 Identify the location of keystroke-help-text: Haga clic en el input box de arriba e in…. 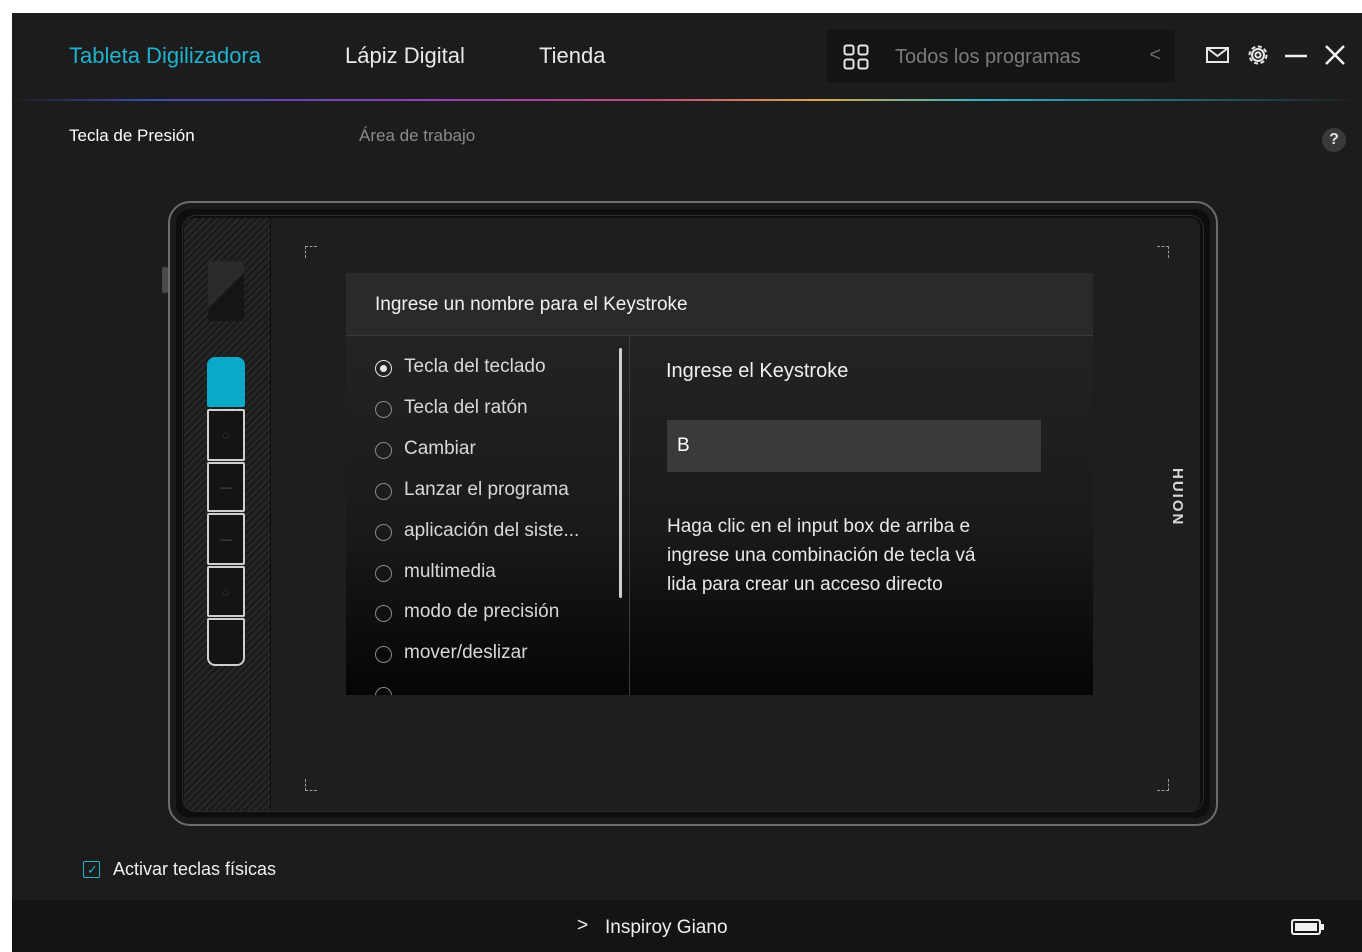
(852, 555).